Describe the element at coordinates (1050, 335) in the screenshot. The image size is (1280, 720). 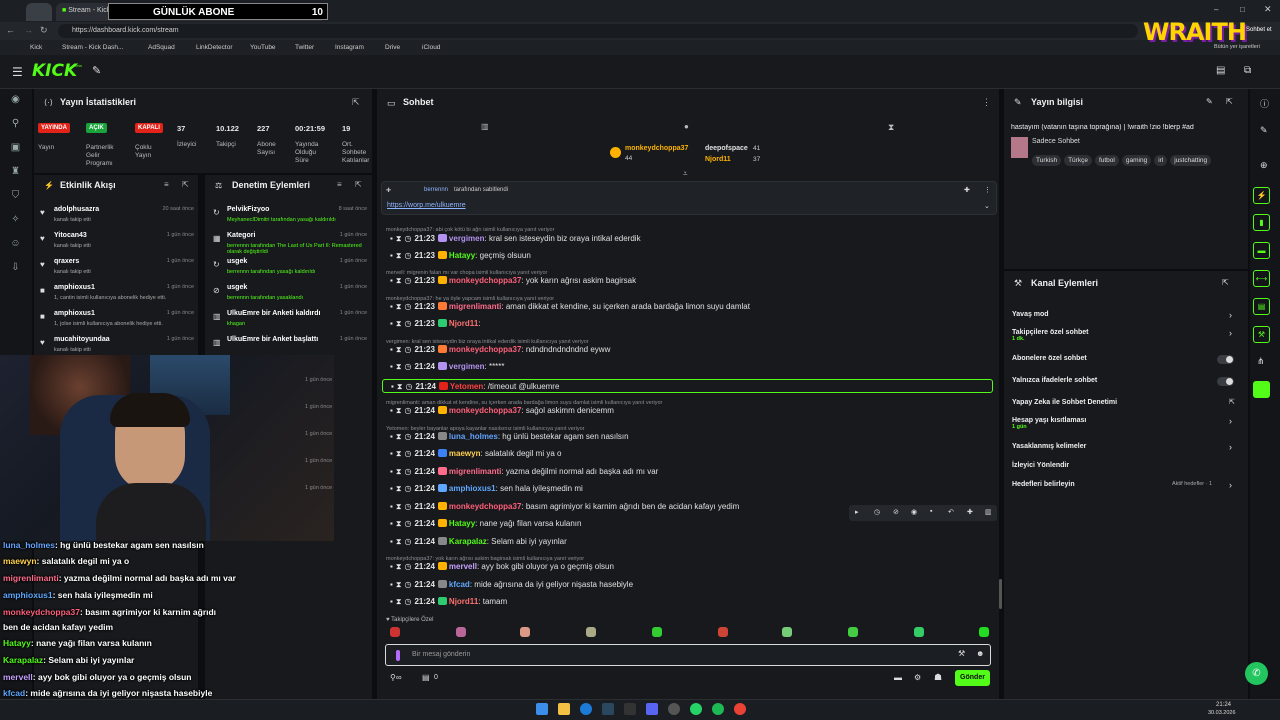
I see `channel-action-row: Takipçilere özel sohbet 1 dk.` at that location.